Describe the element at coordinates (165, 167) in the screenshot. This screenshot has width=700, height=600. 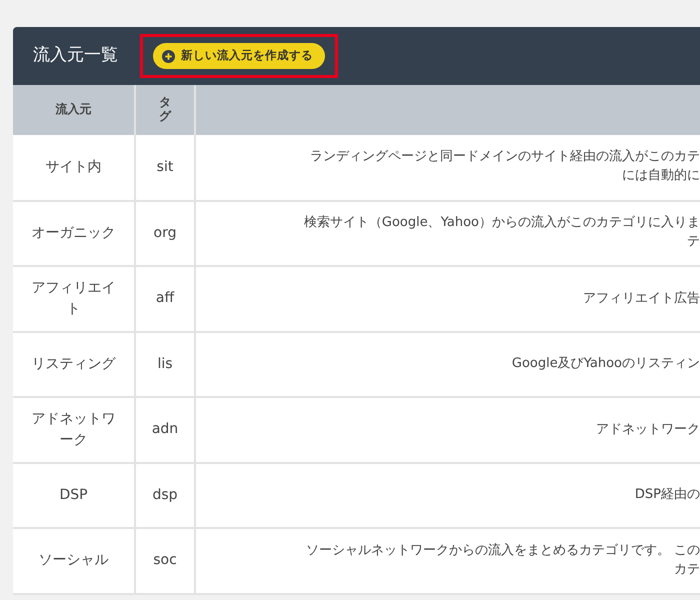
I see `tag-cell: sit` at that location.